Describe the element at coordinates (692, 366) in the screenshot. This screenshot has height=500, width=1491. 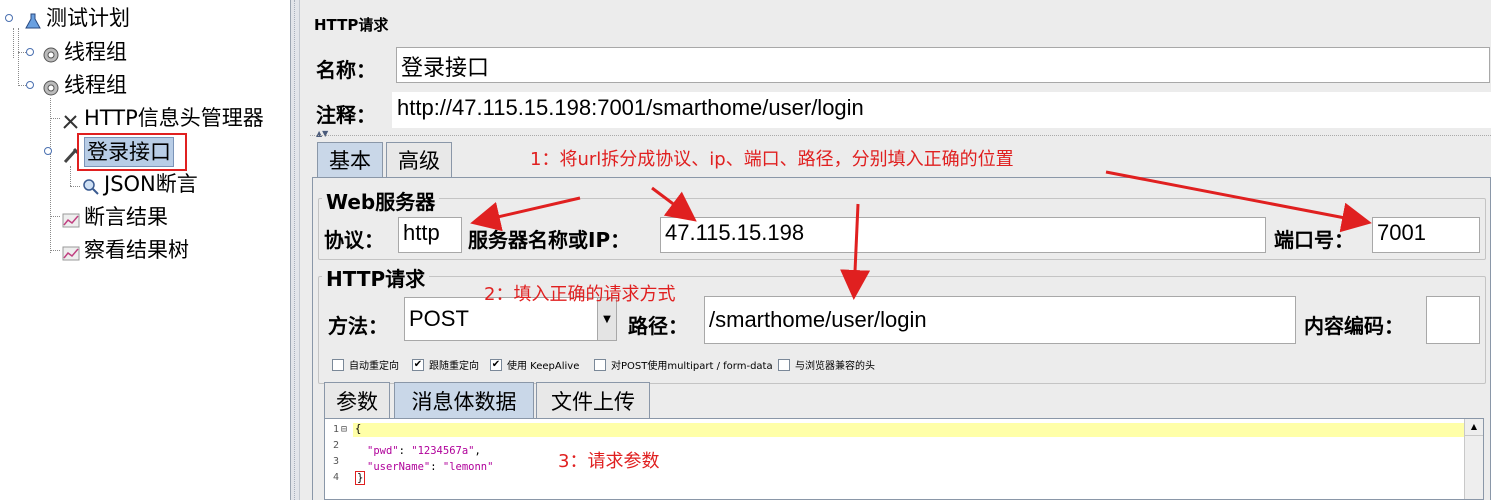
I see `checkbox-label: 对POST使用multipart / form-data` at that location.